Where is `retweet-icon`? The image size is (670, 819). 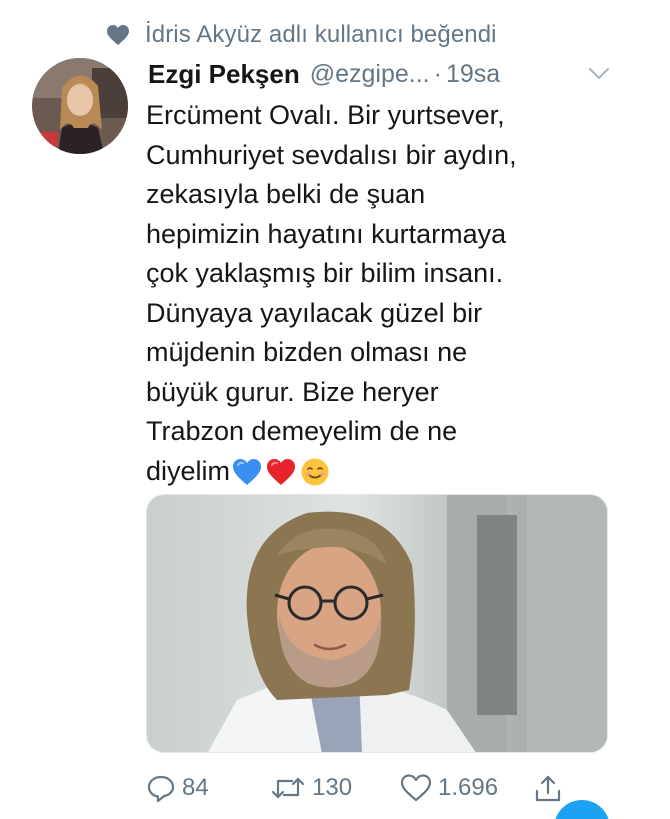 retweet-icon is located at coordinates (288, 788).